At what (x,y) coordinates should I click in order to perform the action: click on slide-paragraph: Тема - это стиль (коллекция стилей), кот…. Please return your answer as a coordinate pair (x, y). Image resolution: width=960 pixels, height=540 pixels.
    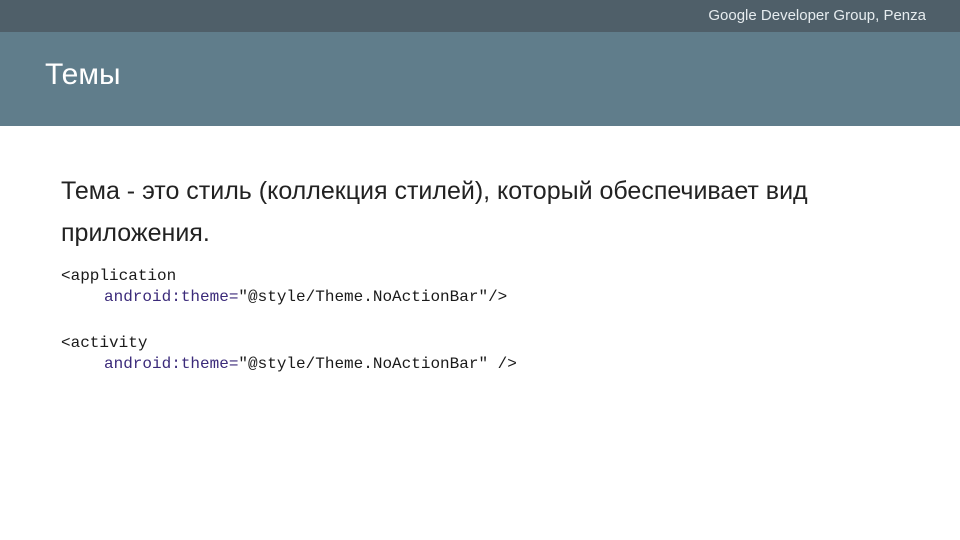
    Looking at the image, I should click on (434, 212).